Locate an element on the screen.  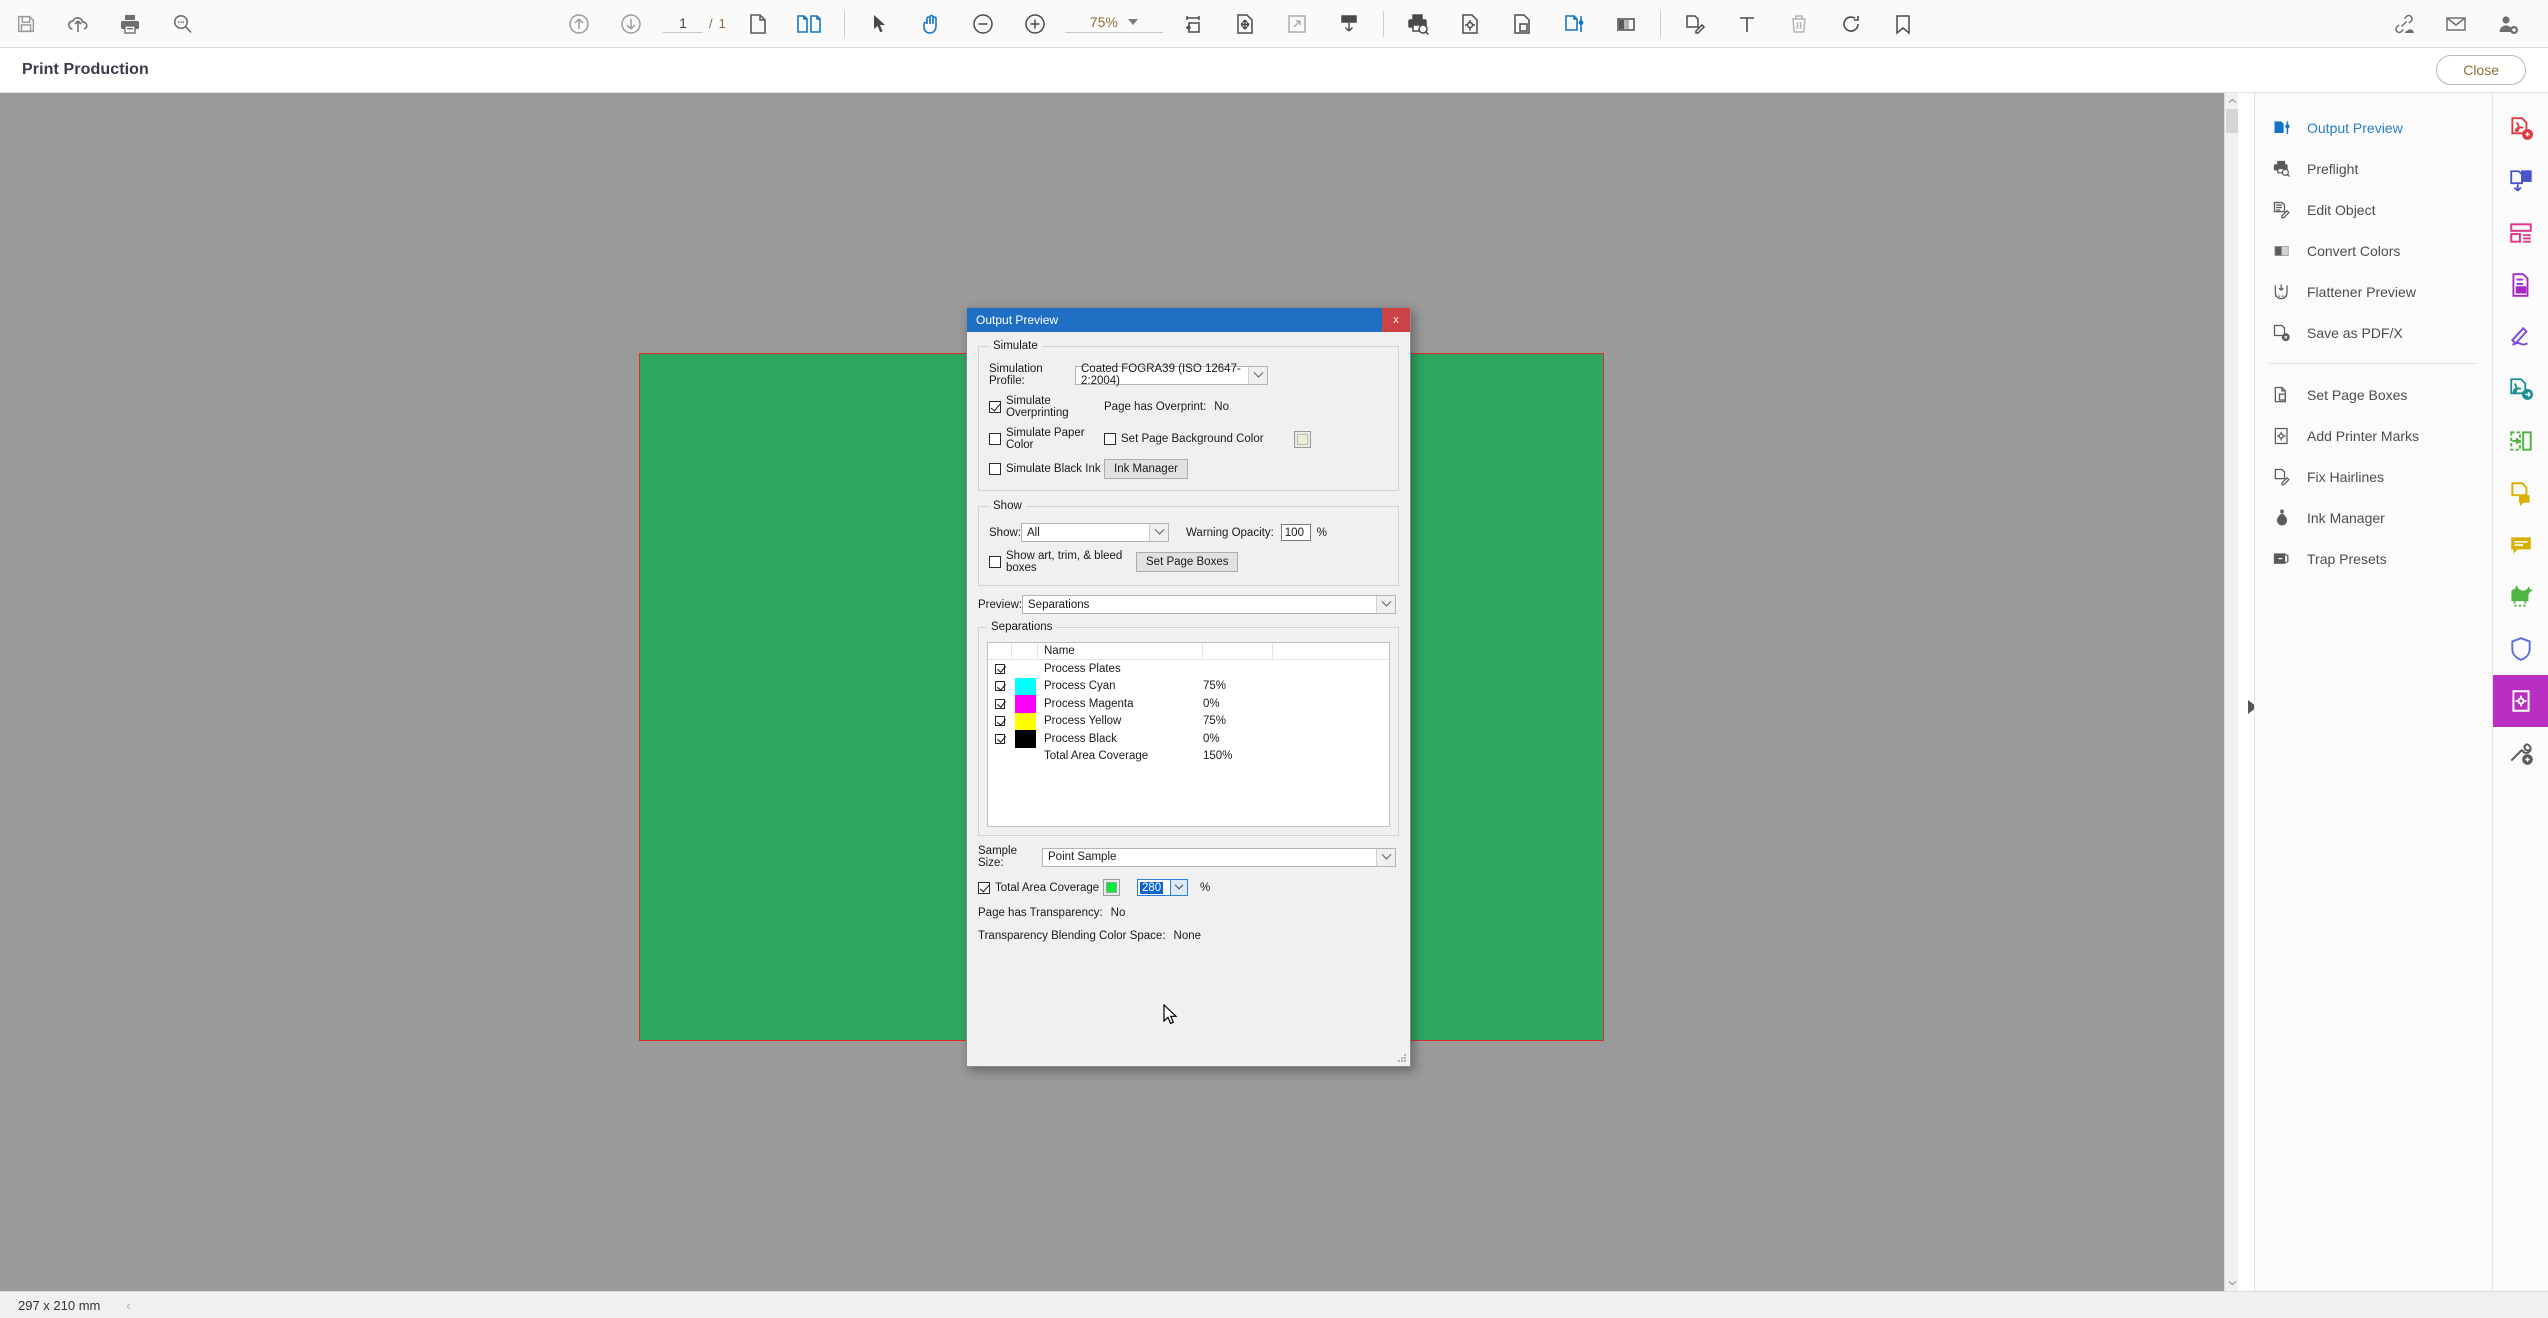
zoom-level-control: 75% is located at coordinates (1113, 23).